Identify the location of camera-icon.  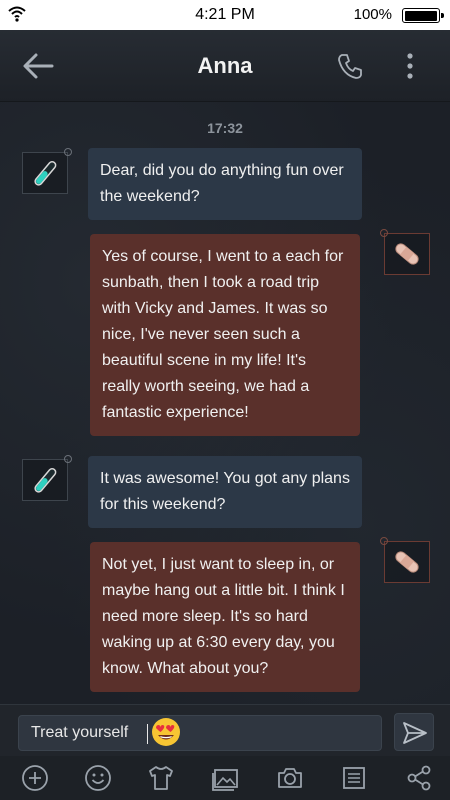
(290, 778).